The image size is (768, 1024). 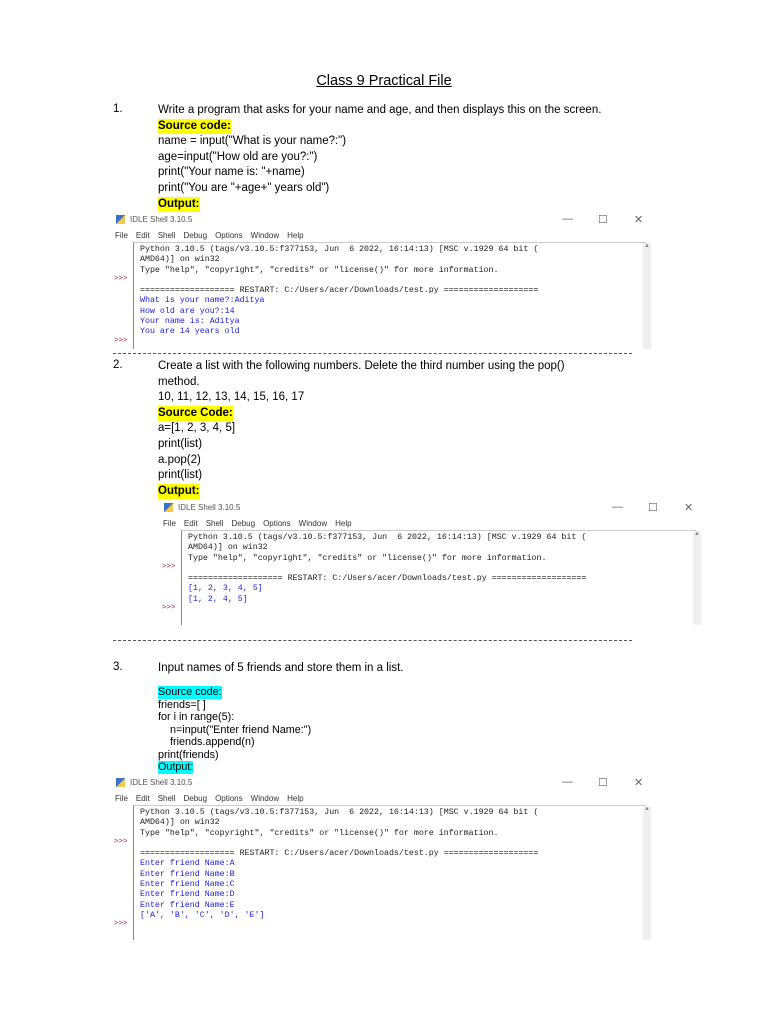 What do you see at coordinates (252, 141) in the screenshot?
I see `code-line: name = input("What is your name?:")` at bounding box center [252, 141].